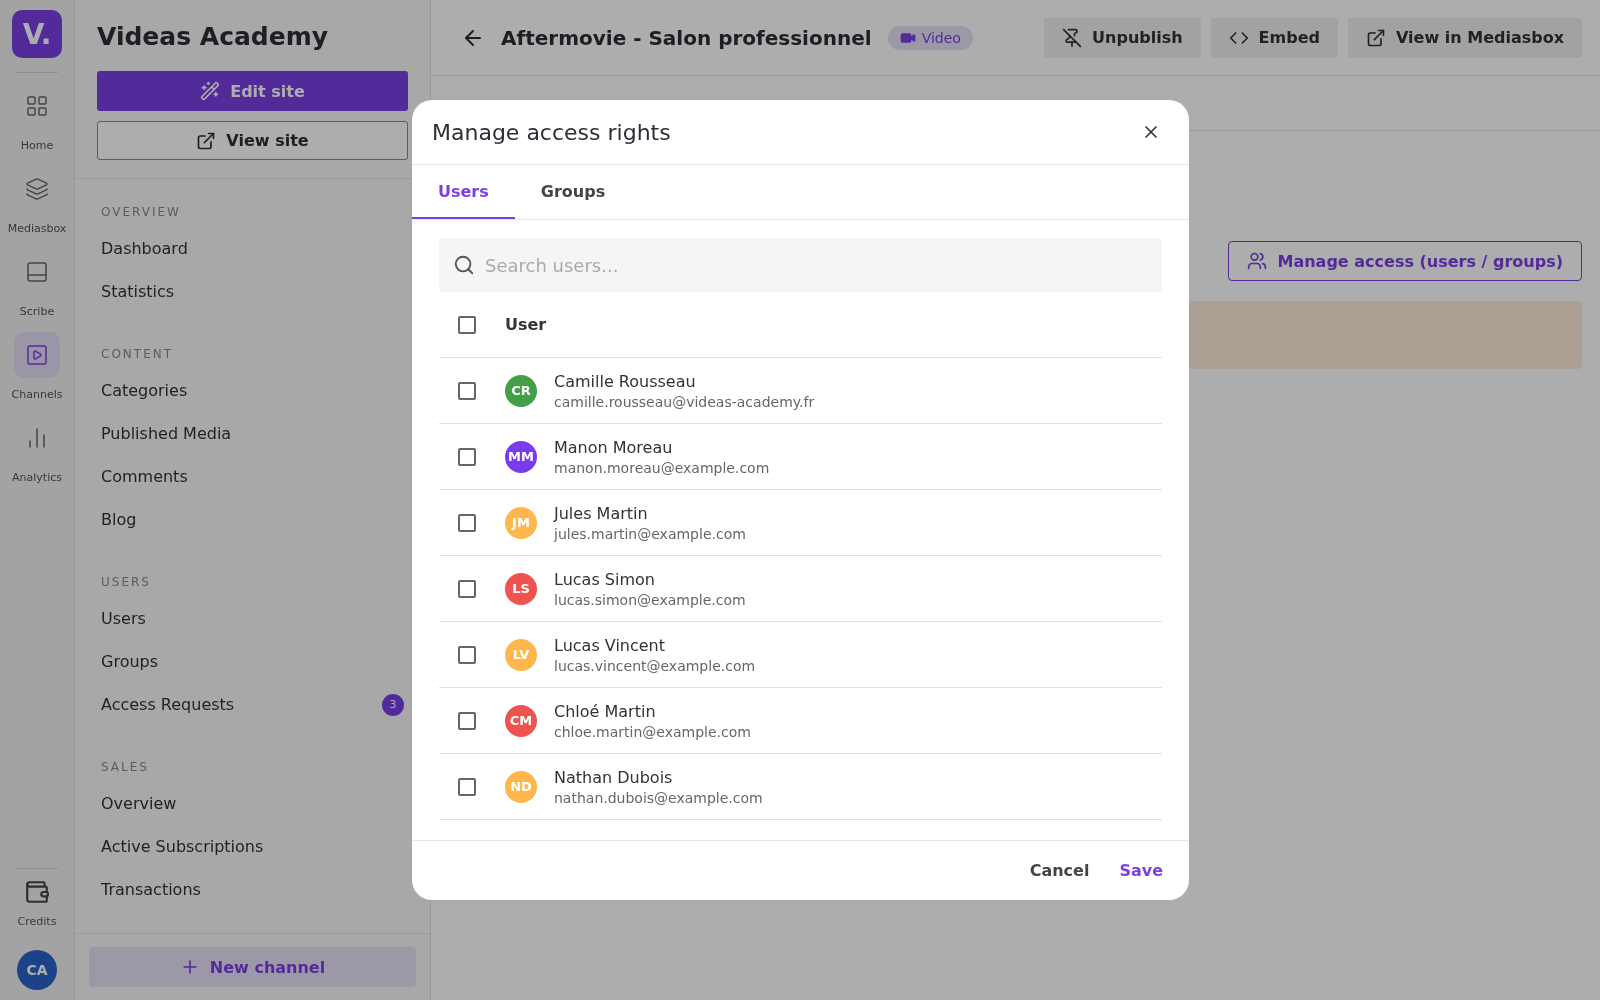 The width and height of the screenshot is (1600, 1000). I want to click on column-header: User, so click(526, 324).